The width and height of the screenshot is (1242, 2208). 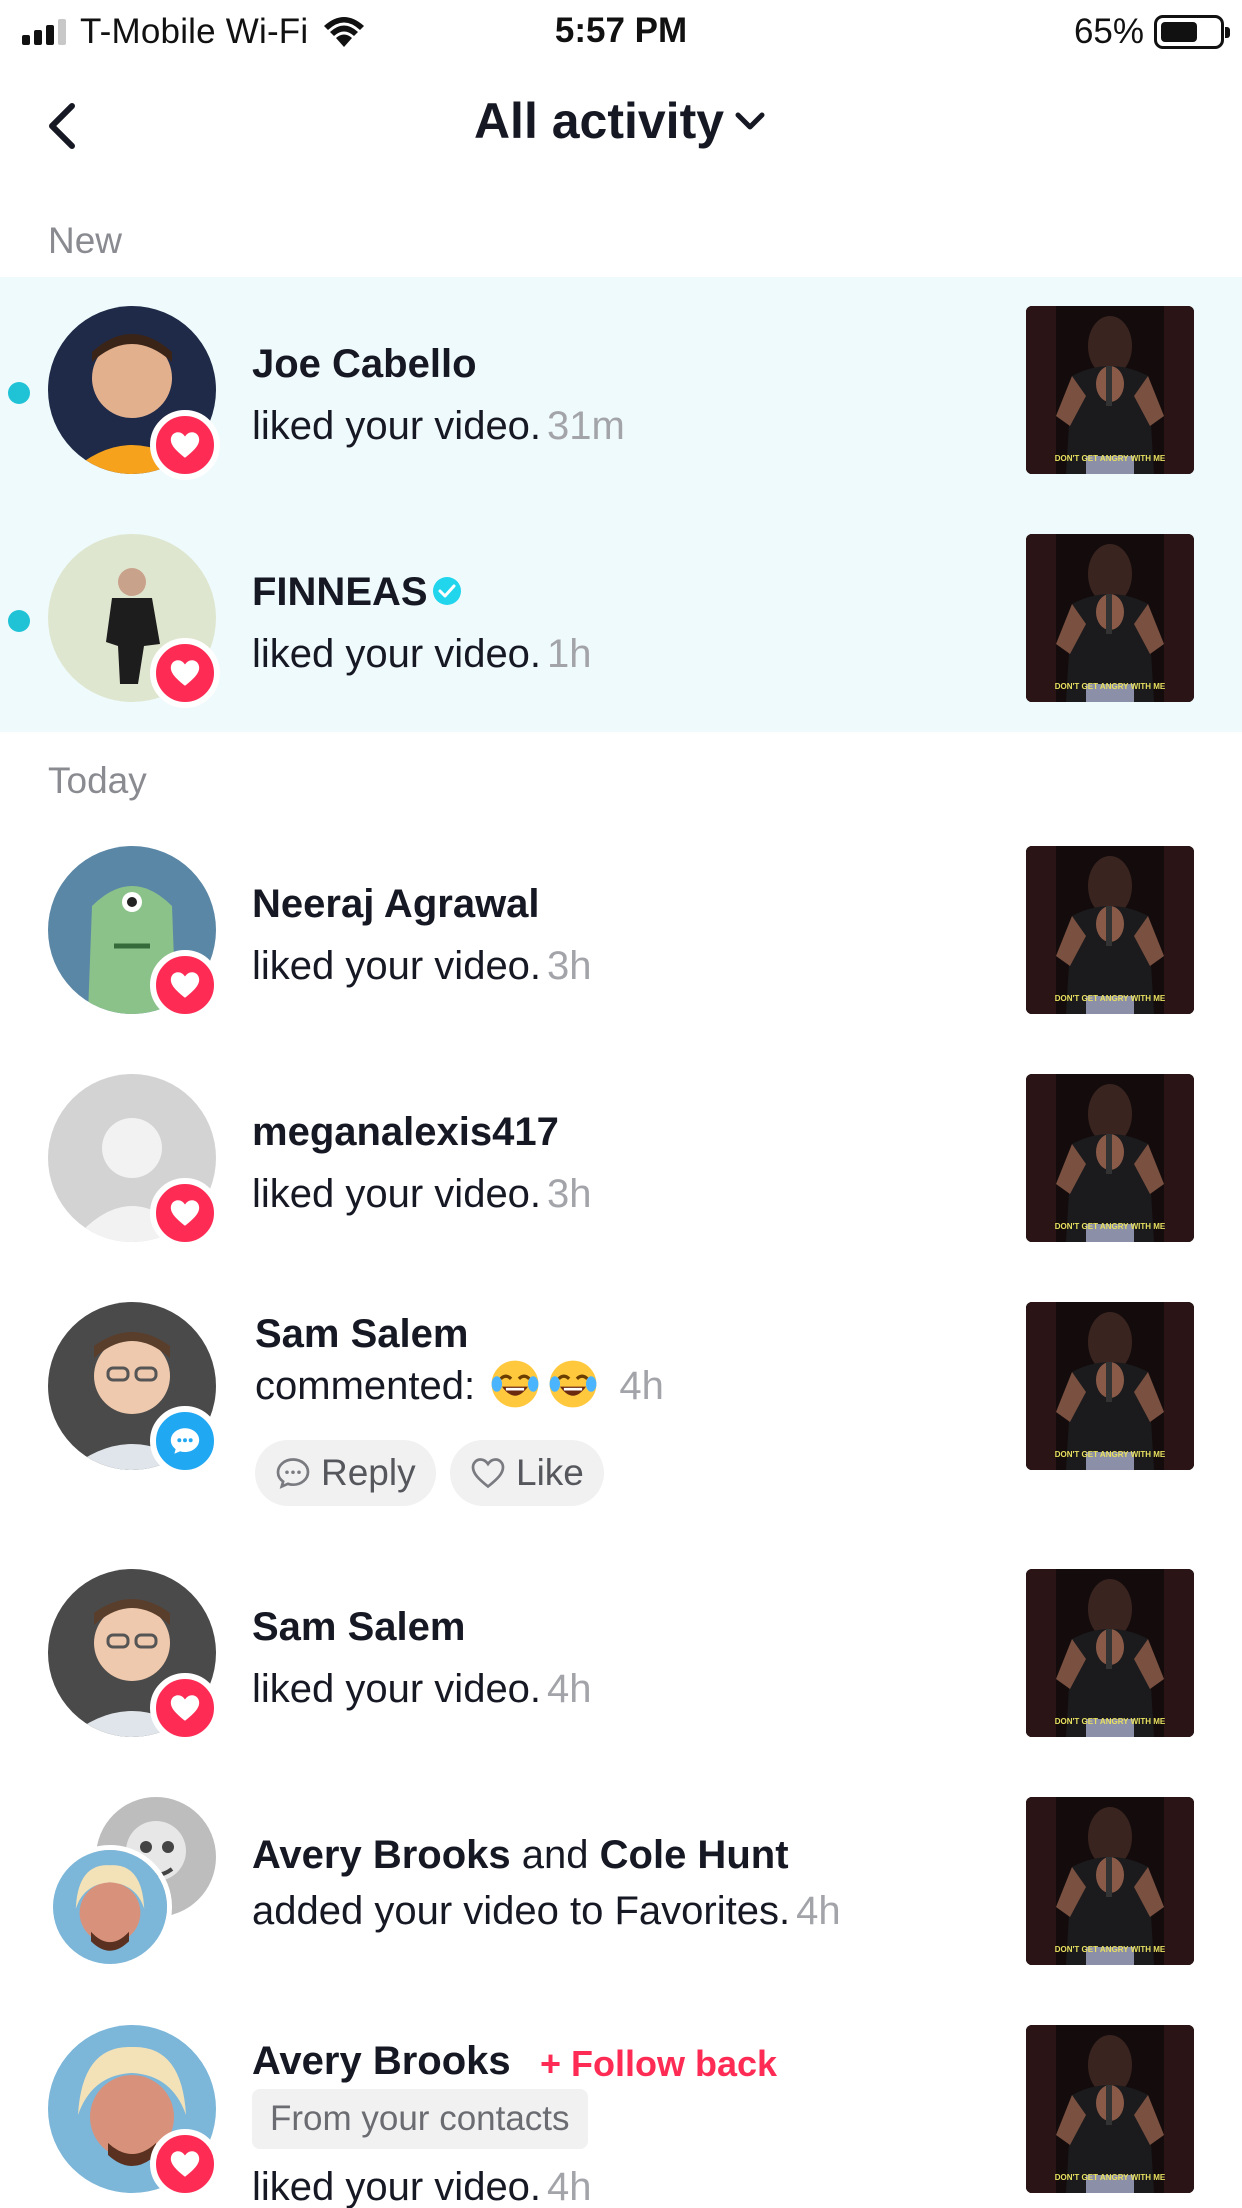 I want to click on activity-text: liked your video. 31m, so click(x=438, y=426).